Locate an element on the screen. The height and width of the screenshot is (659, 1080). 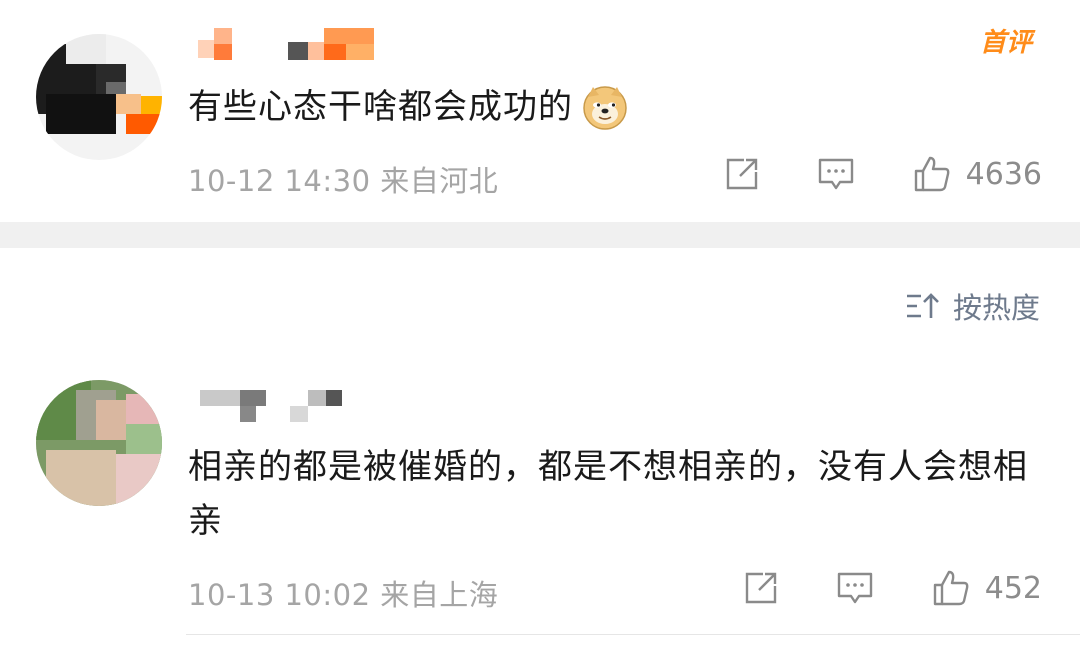
sort-label: 按热度 is located at coordinates (996, 308).